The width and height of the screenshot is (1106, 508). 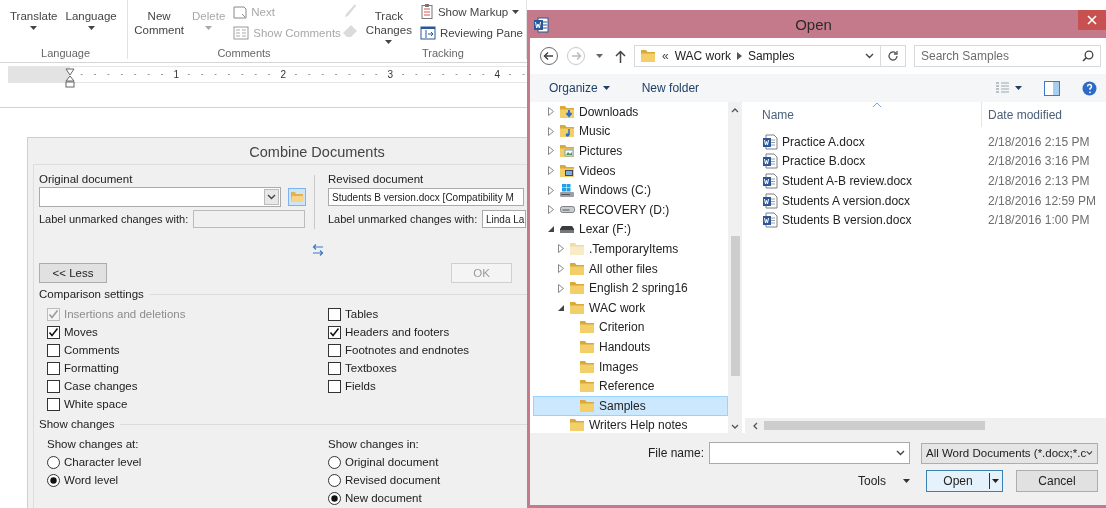 What do you see at coordinates (863, 161) in the screenshot?
I see `file-name-cell: Practice B.docx` at bounding box center [863, 161].